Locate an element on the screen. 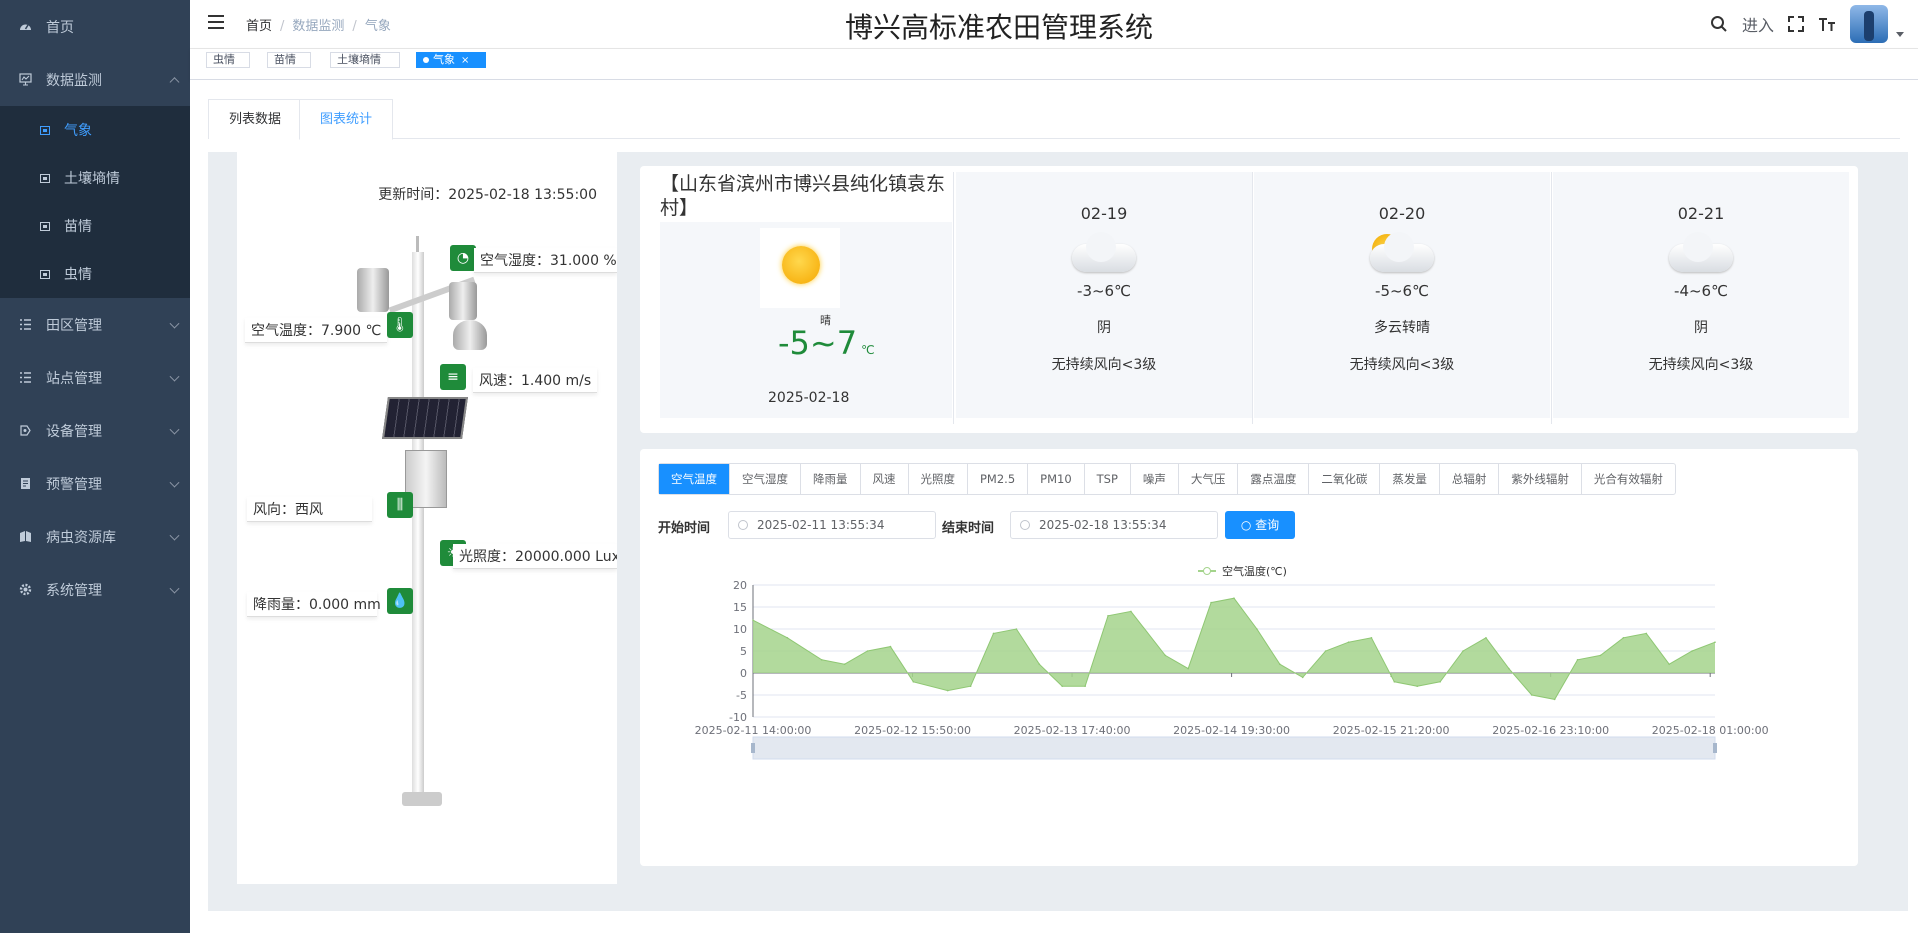 The height and width of the screenshot is (933, 1918). x-tick-label: 2025-02-18 01:00:00 is located at coordinates (1710, 730).